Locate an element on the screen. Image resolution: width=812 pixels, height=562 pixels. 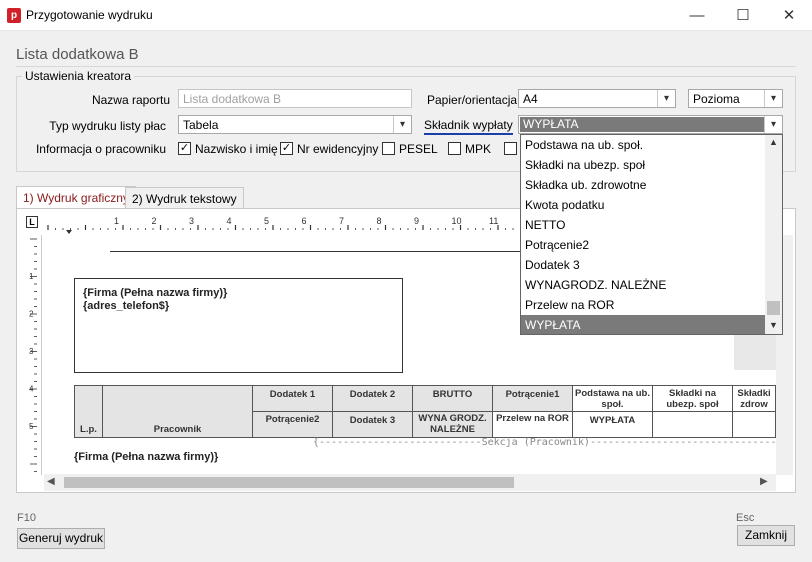
dropdown-option: Przelew na ROR is located at coordinates (643, 305).